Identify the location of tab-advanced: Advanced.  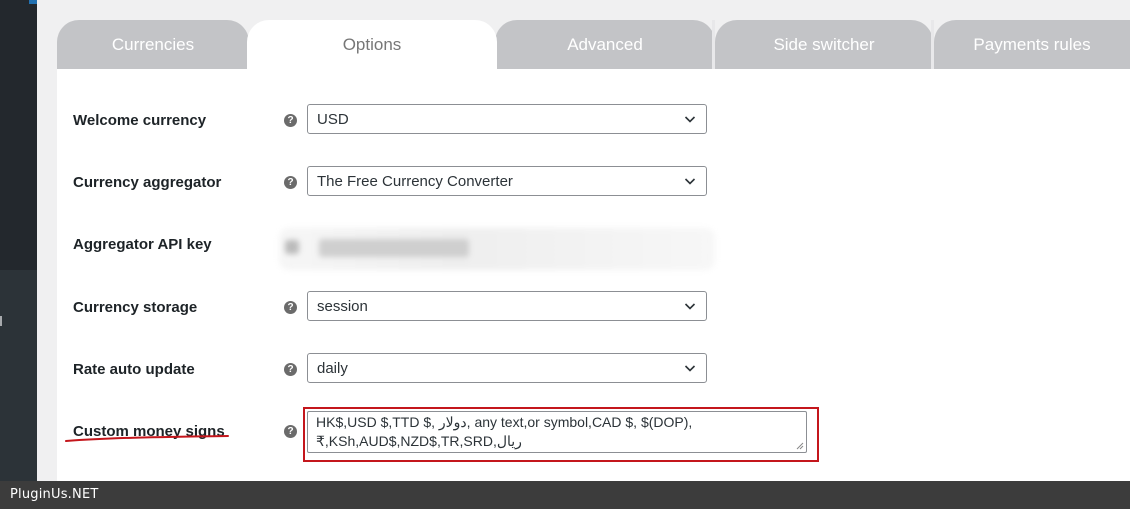
(605, 44).